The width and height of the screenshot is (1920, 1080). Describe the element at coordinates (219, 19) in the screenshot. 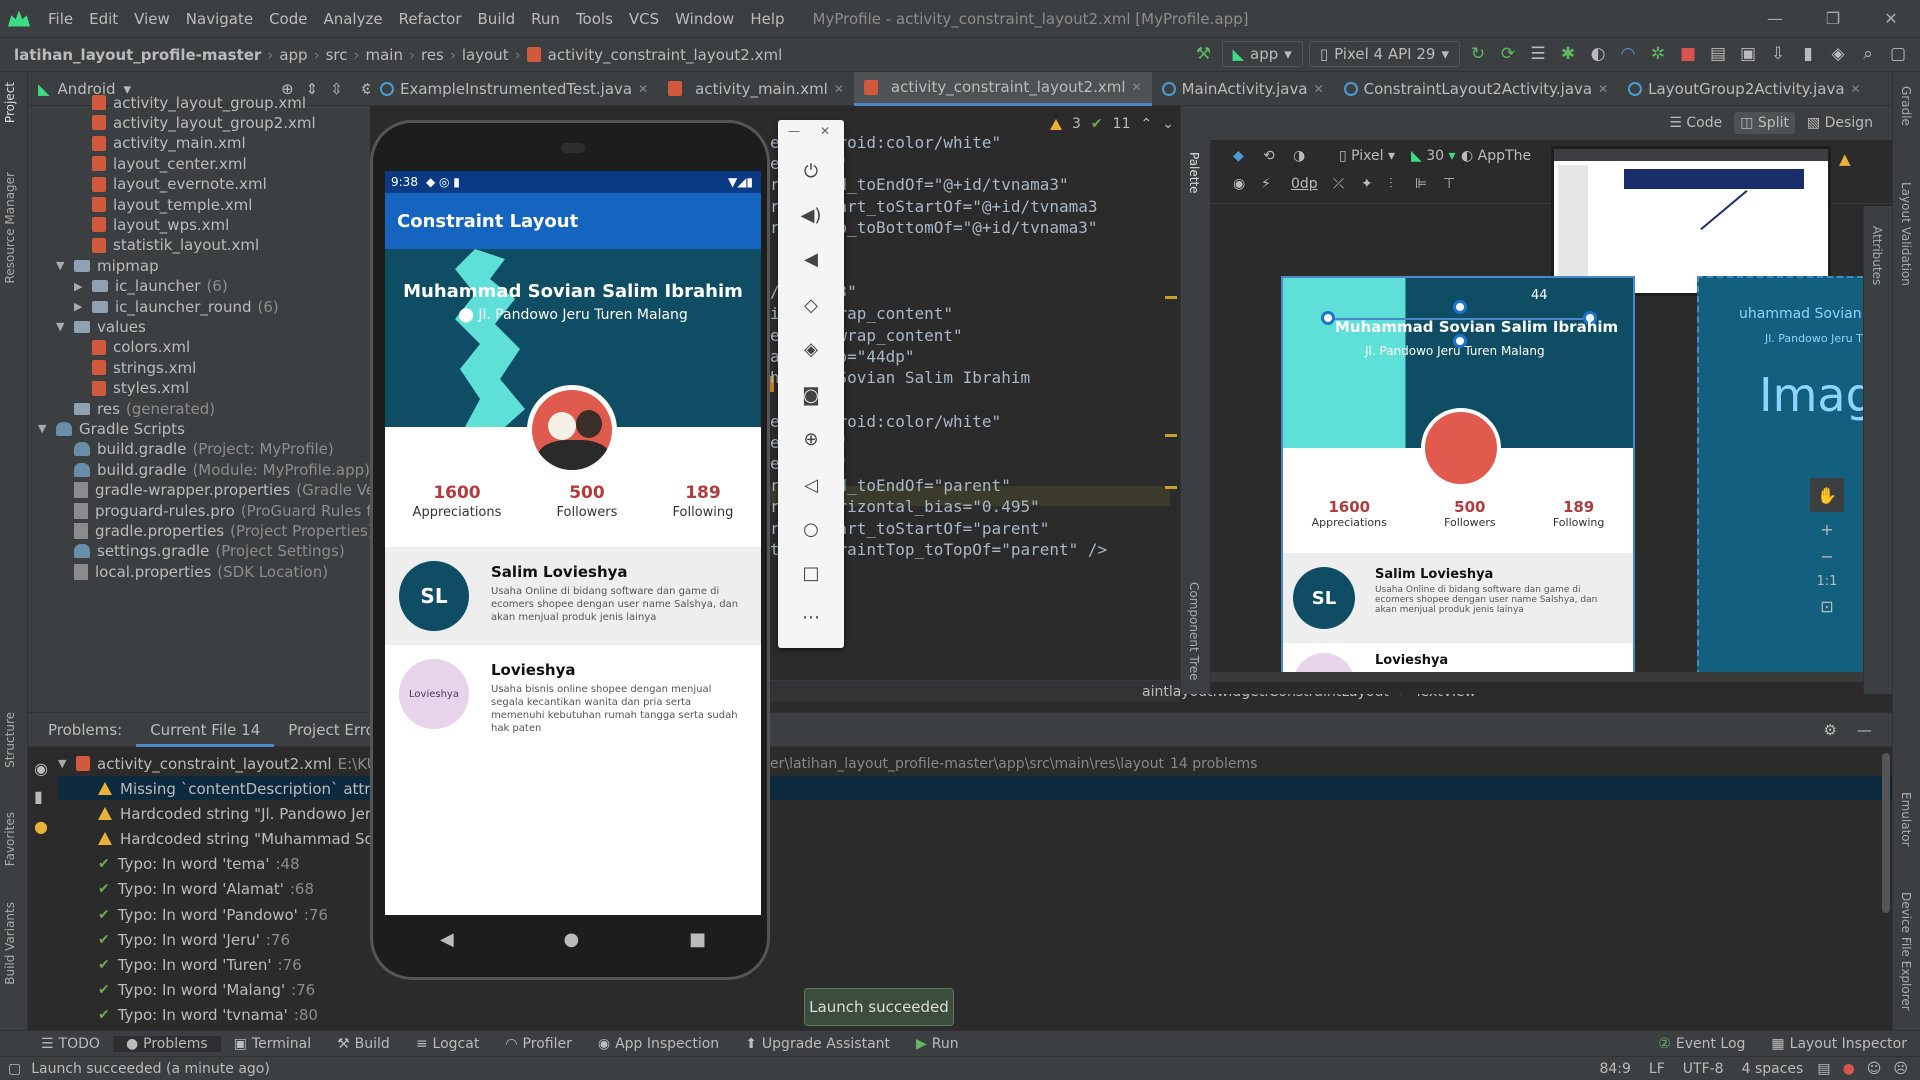

I see `menu-navigate: Navigate` at that location.